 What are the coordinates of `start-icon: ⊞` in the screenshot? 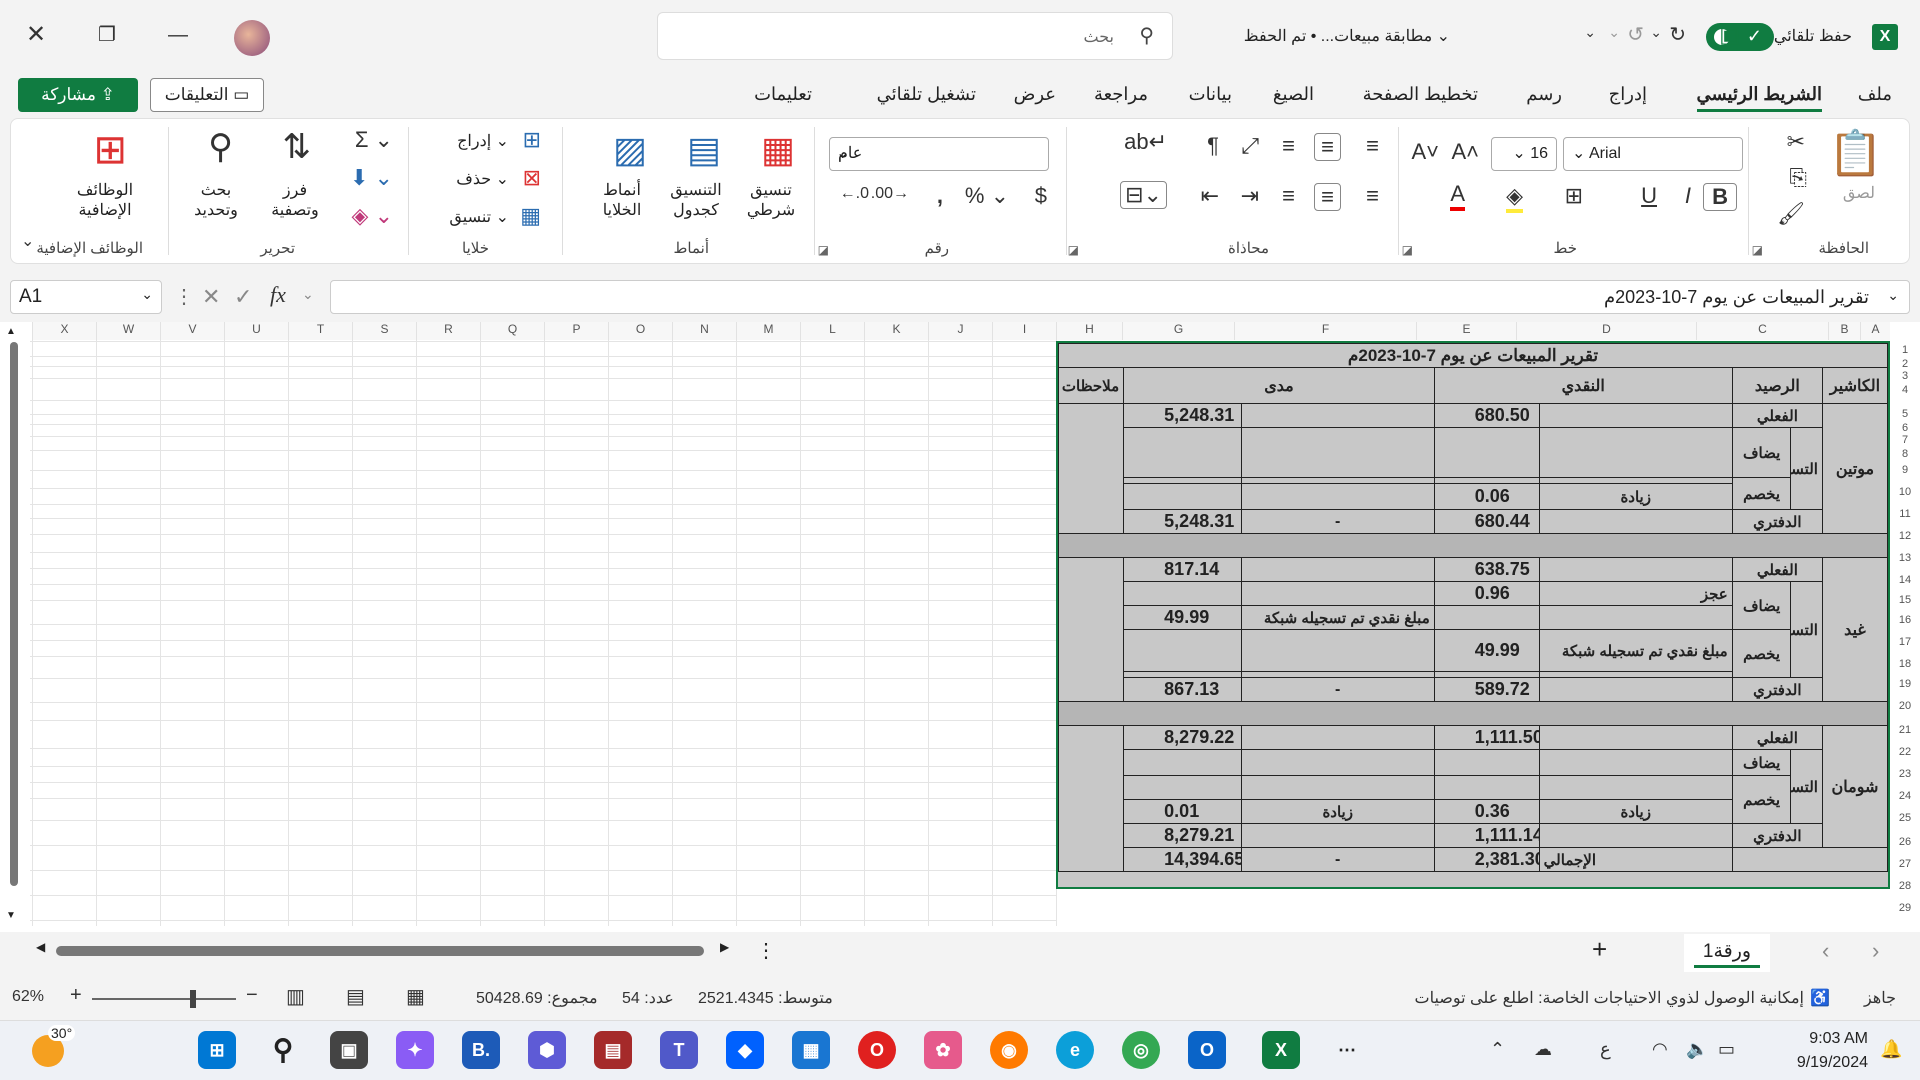 It's located at (217, 1050).